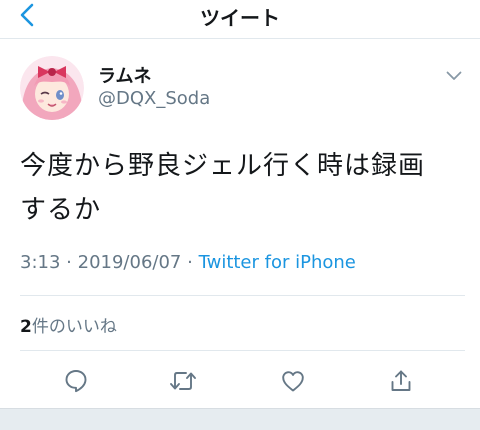  Describe the element at coordinates (40, 262) in the screenshot. I see `tweet-time: 3:13` at that location.